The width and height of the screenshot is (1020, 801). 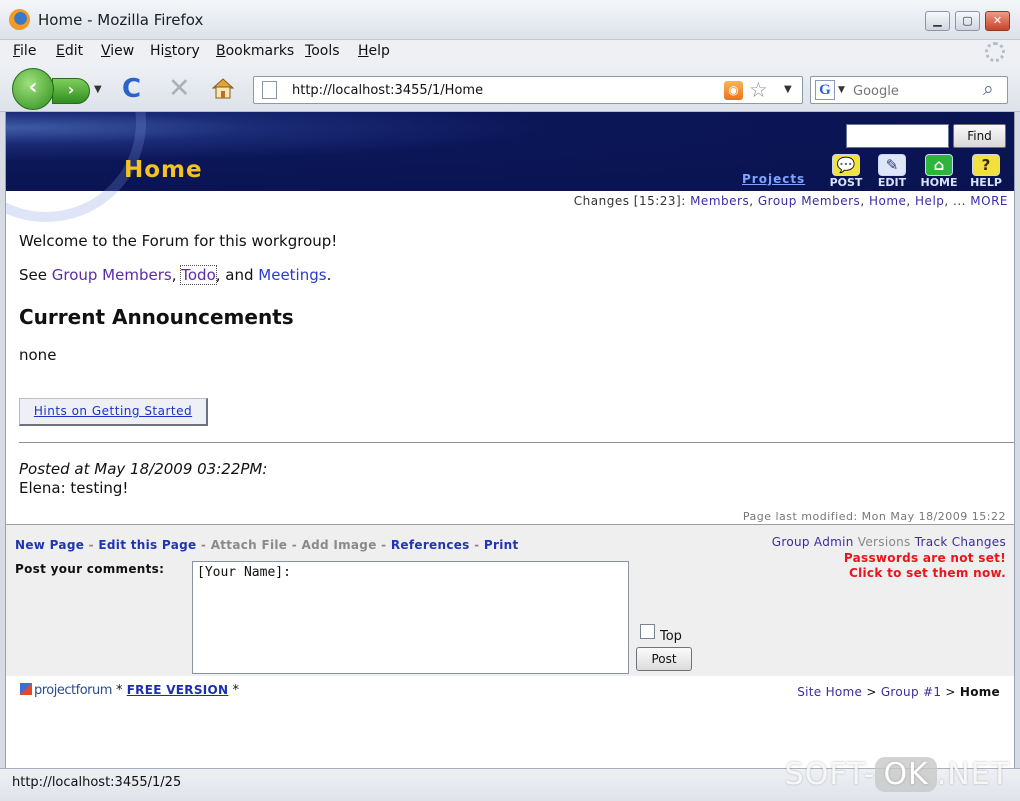 What do you see at coordinates (131, 89) in the screenshot?
I see `reload-icon: C` at bounding box center [131, 89].